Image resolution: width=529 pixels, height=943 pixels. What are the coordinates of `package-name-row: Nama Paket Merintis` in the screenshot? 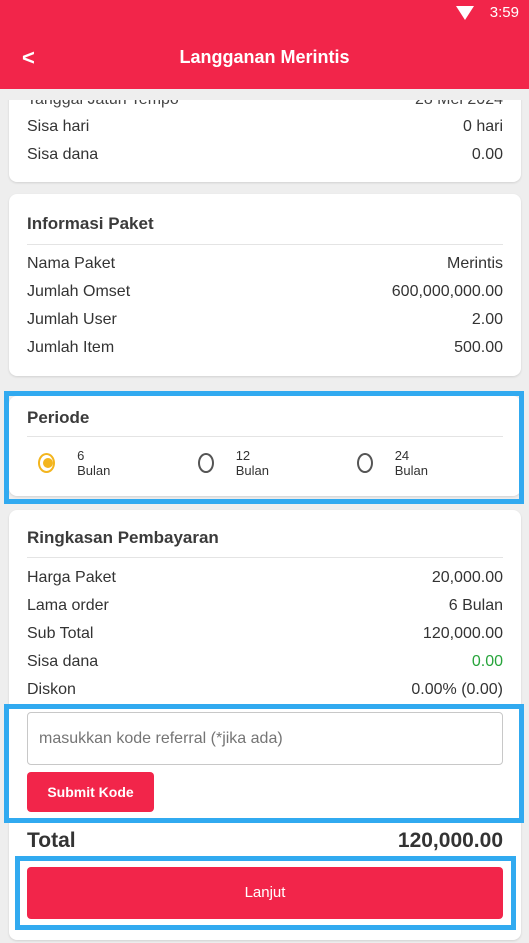 It's located at (265, 264).